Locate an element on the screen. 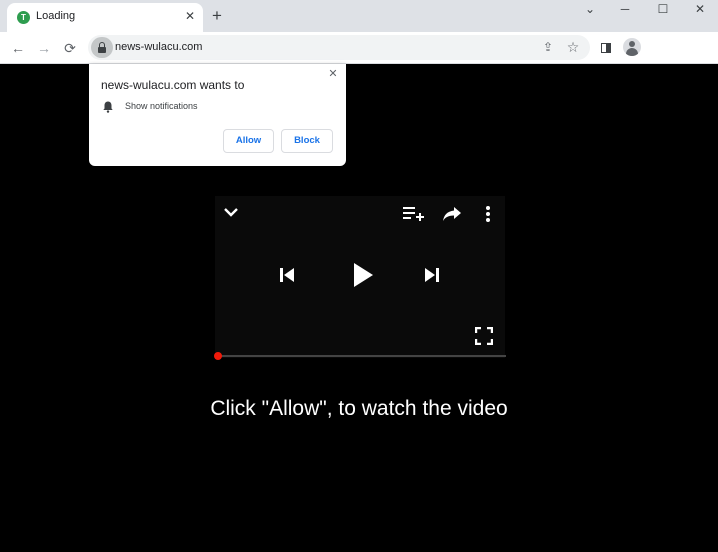 This screenshot has width=718, height=552. tab-close-icon: ✕ is located at coordinates (190, 16).